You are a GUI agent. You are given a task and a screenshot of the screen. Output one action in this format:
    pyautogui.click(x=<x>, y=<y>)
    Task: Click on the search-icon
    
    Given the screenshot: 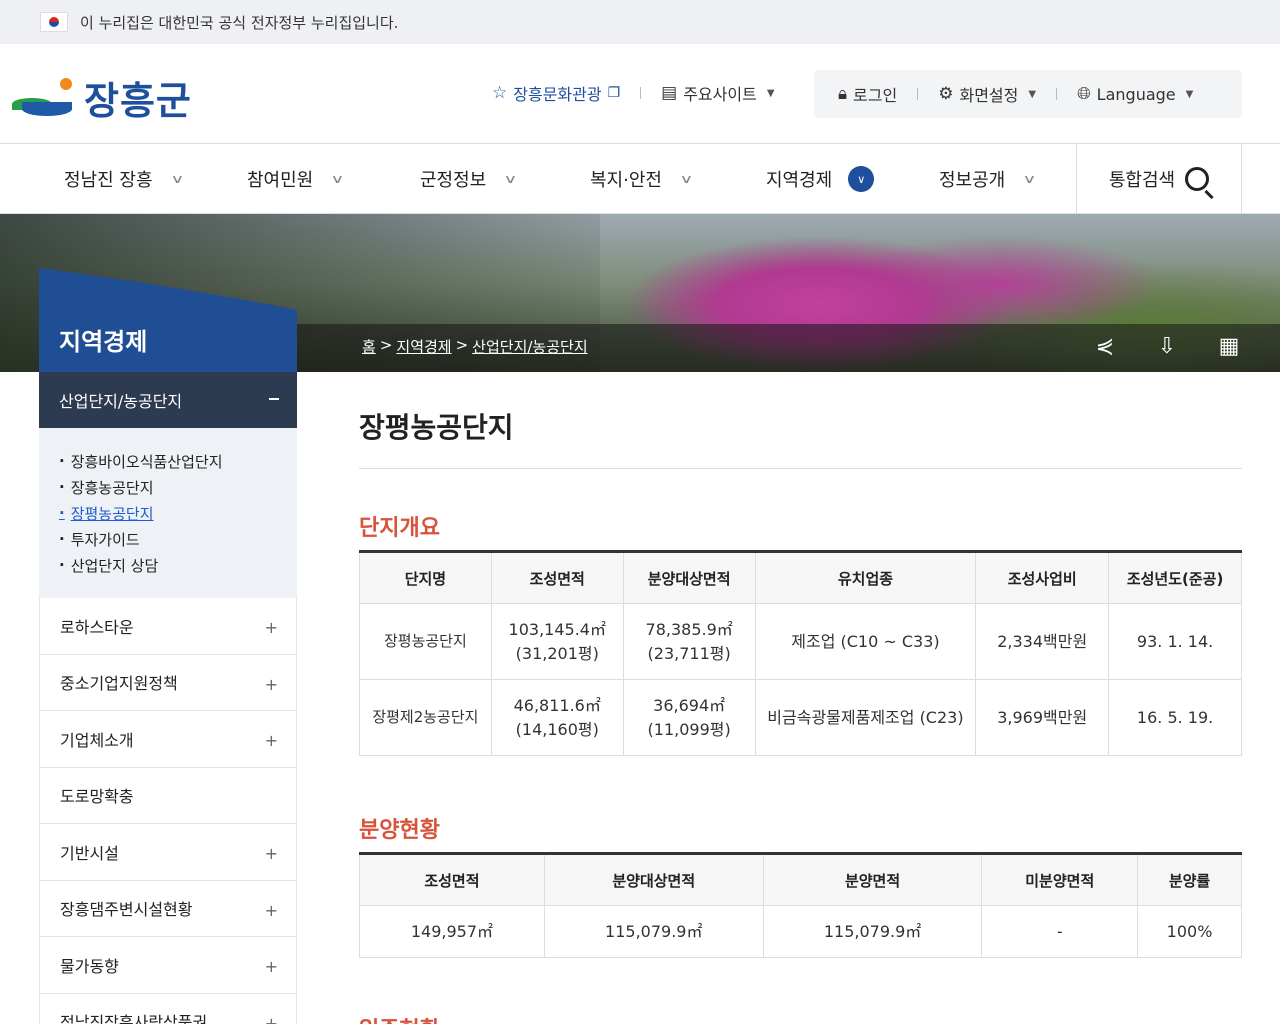 What is the action you would take?
    pyautogui.click(x=1197, y=179)
    